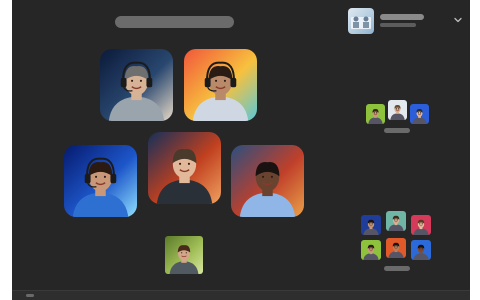 The width and height of the screenshot is (480, 300). What do you see at coordinates (174, 22) in the screenshot?
I see `meeting-title-placeholder` at bounding box center [174, 22].